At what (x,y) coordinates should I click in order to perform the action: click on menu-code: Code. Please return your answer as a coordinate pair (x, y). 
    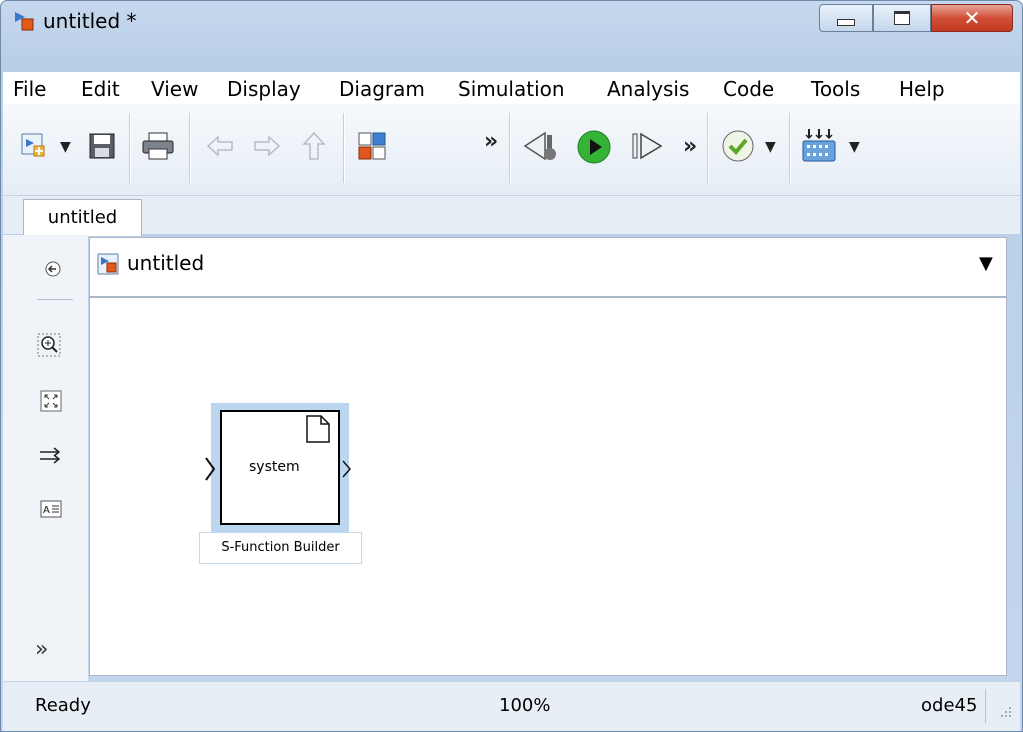
    Looking at the image, I should click on (748, 89).